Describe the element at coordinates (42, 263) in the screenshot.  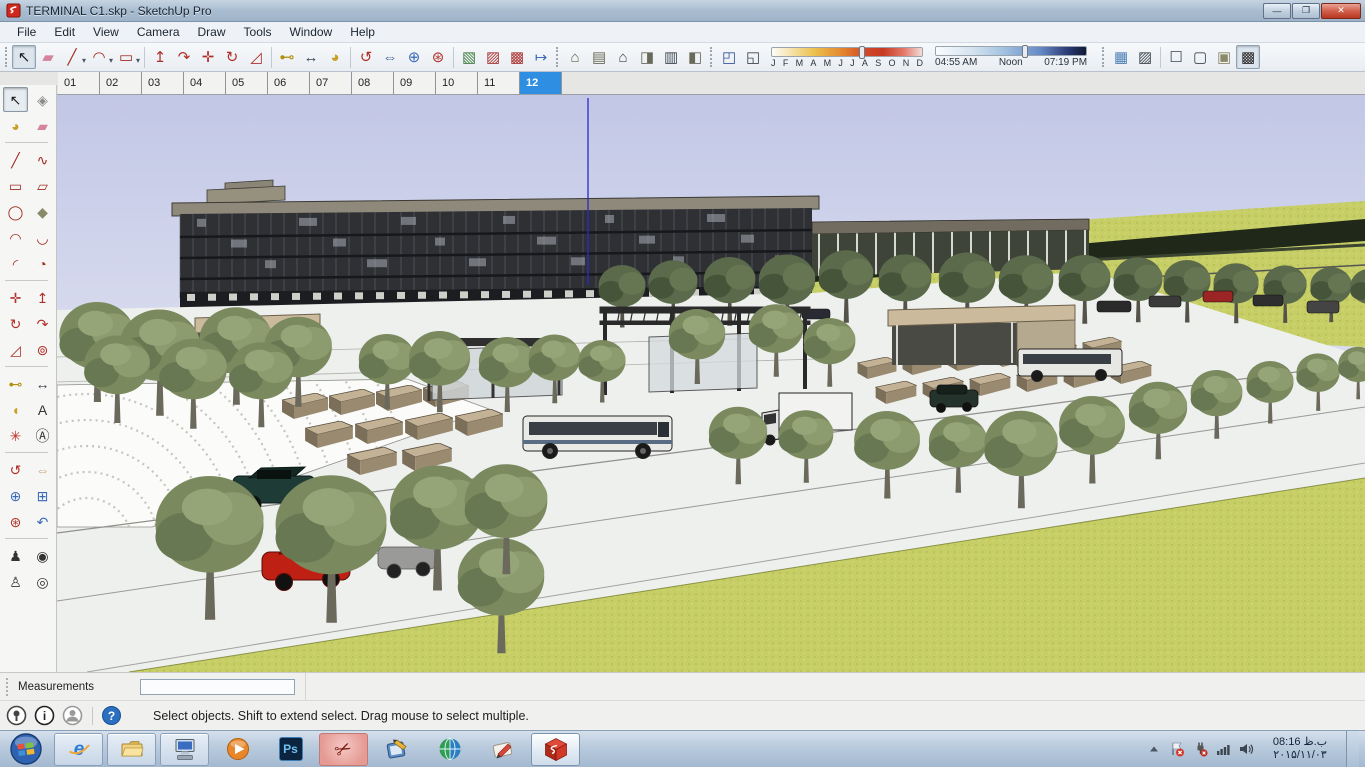
I see `pie-tool-icon: ◔` at that location.